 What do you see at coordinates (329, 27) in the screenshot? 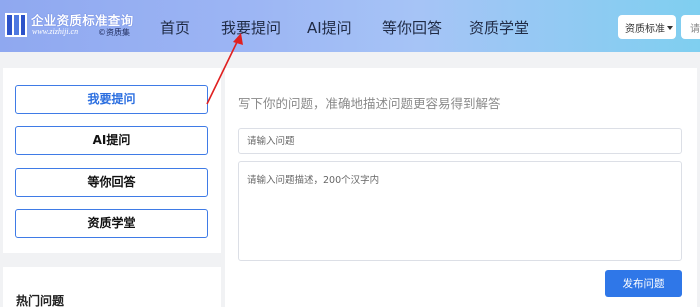
I see `nav-item-ai-ask: AI提问` at bounding box center [329, 27].